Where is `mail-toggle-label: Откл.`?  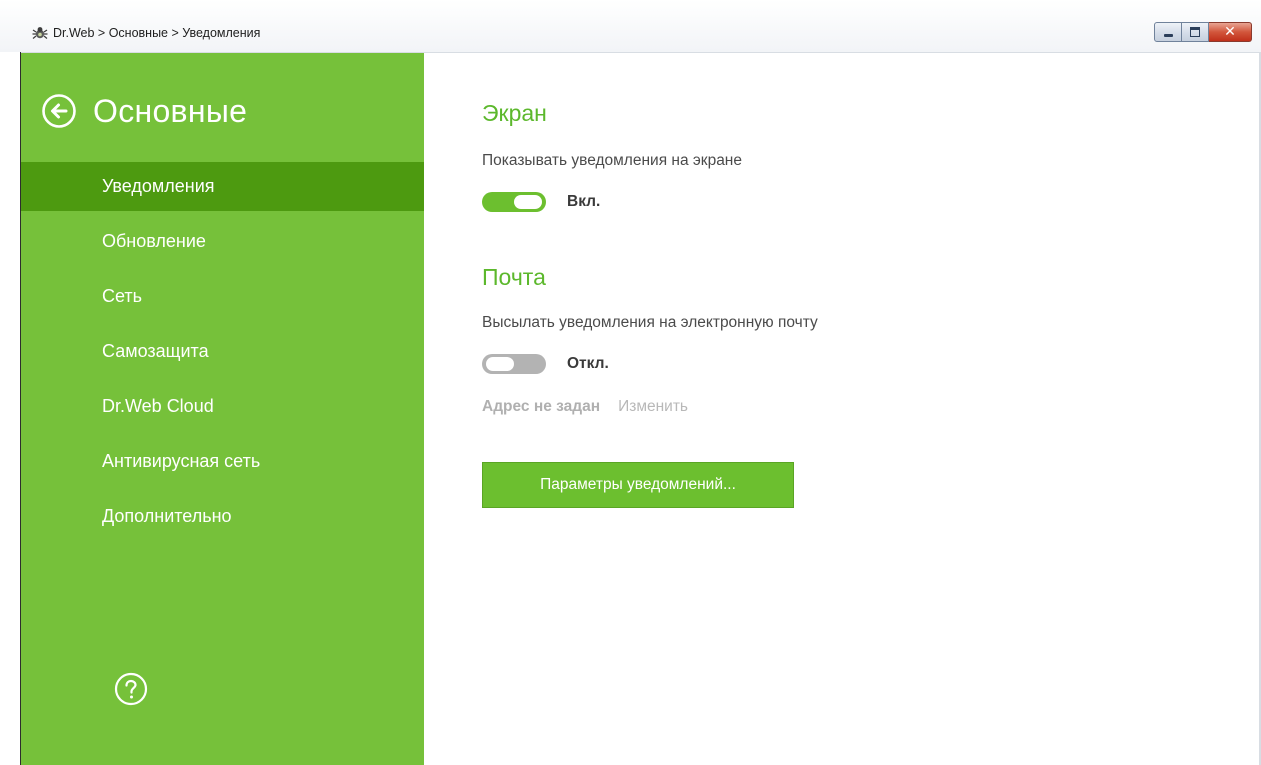
mail-toggle-label: Откл. is located at coordinates (588, 363).